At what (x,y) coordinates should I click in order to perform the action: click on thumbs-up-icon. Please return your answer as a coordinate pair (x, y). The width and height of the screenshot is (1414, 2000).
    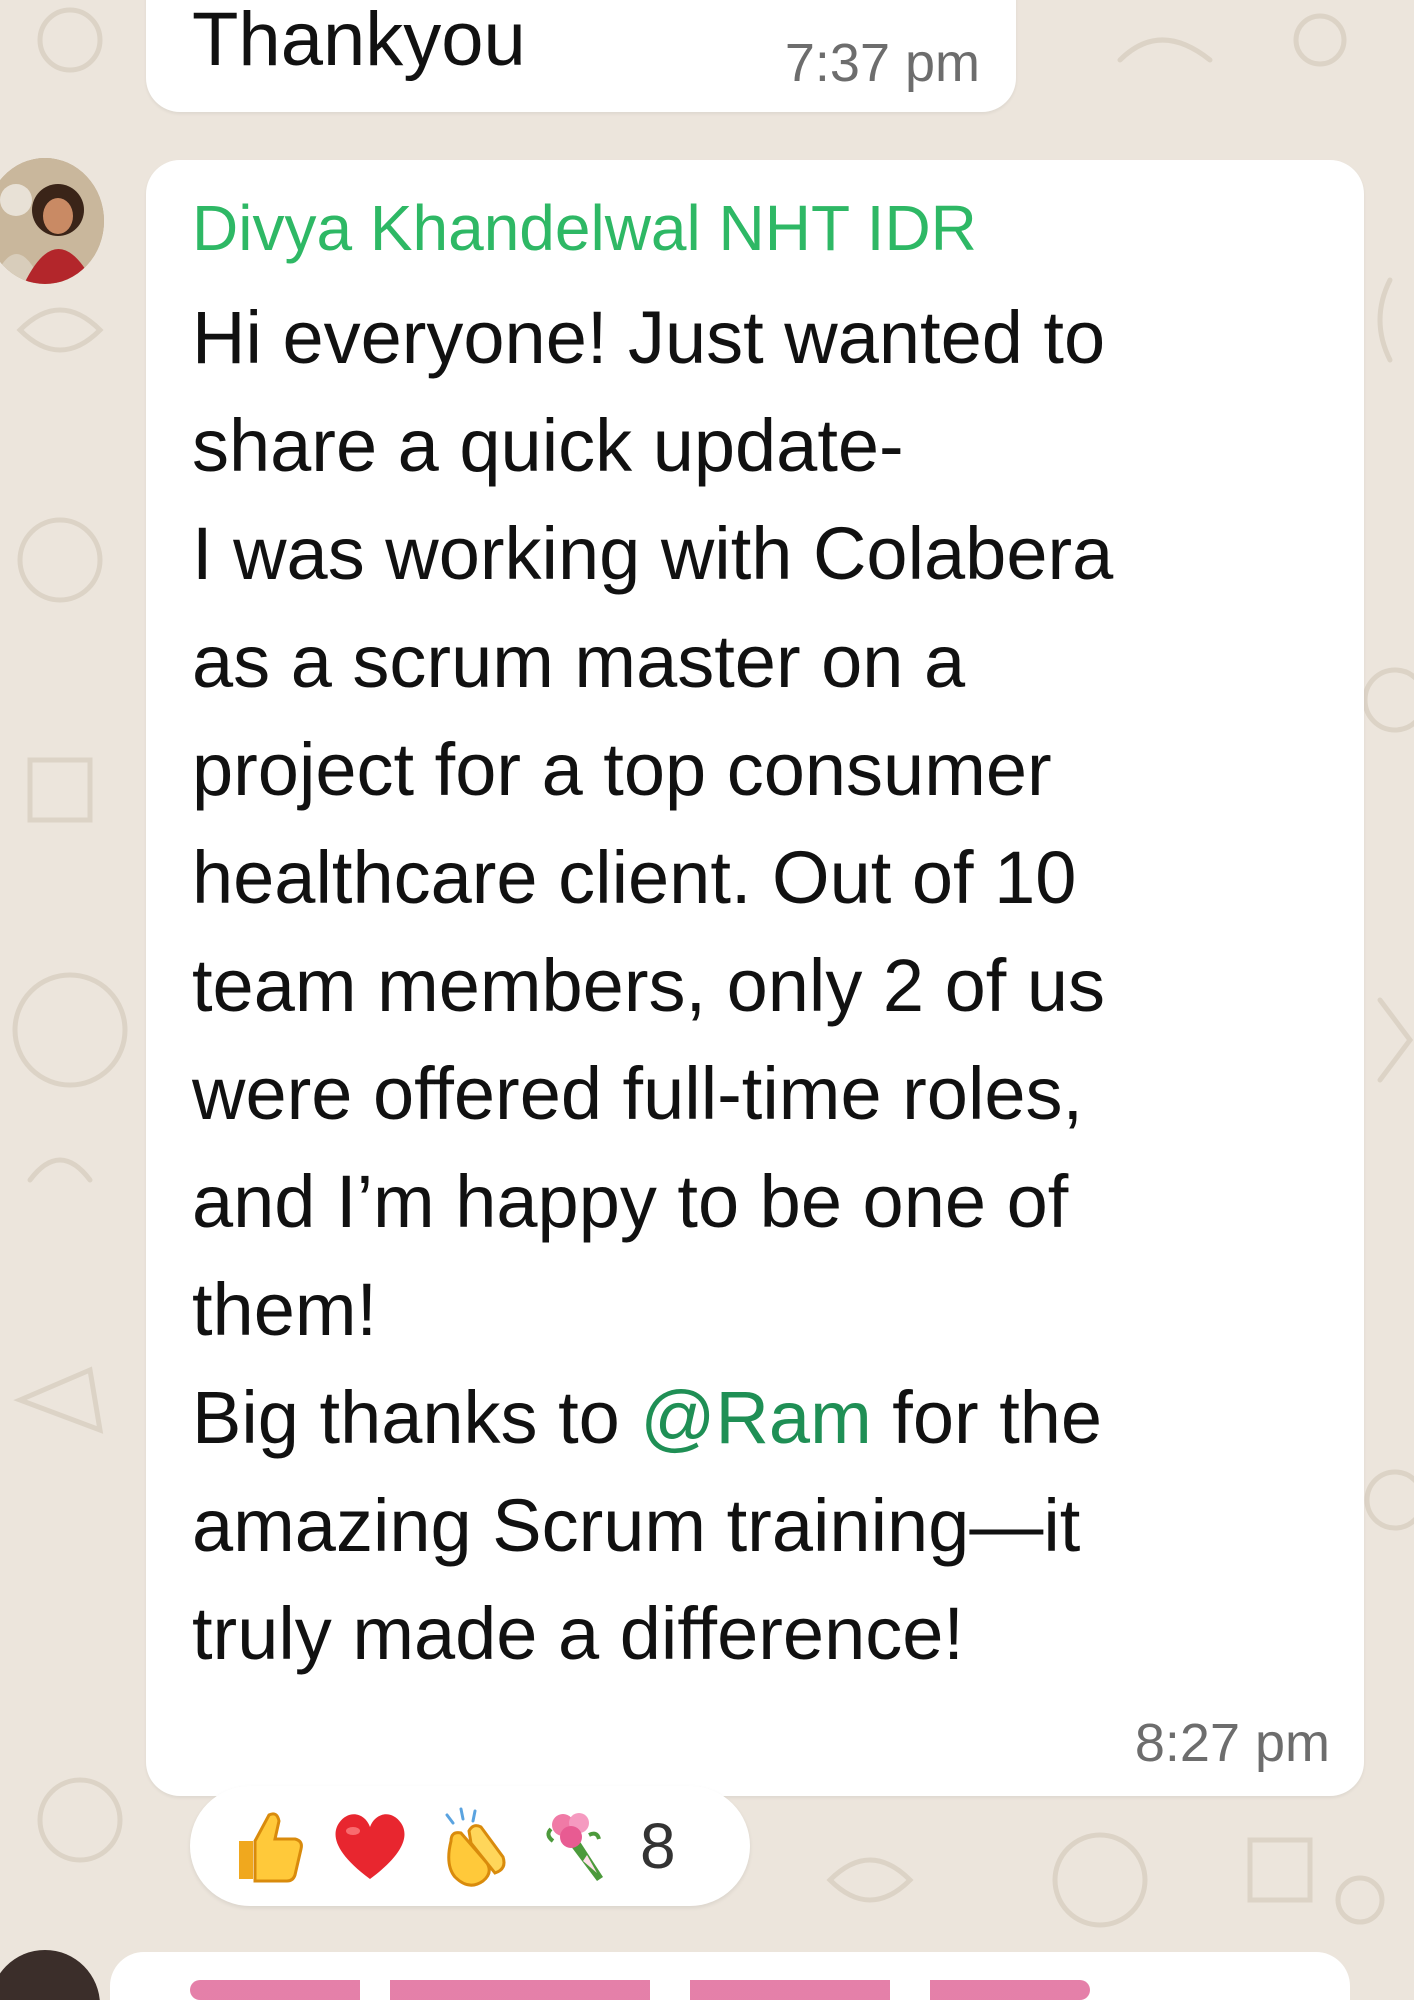
    Looking at the image, I should click on (266, 1846).